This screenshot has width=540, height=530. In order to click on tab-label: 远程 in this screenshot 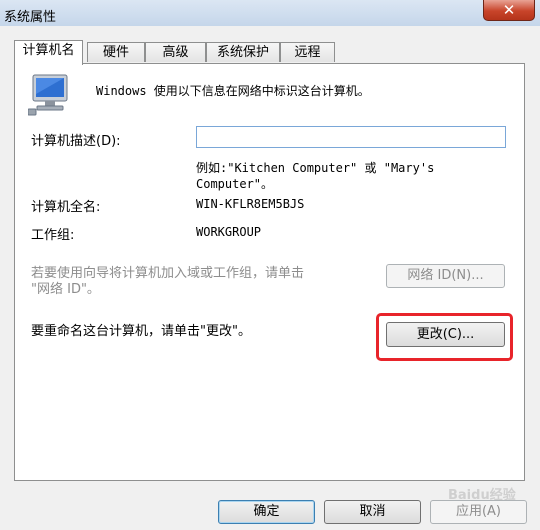, I will do `click(307, 52)`.